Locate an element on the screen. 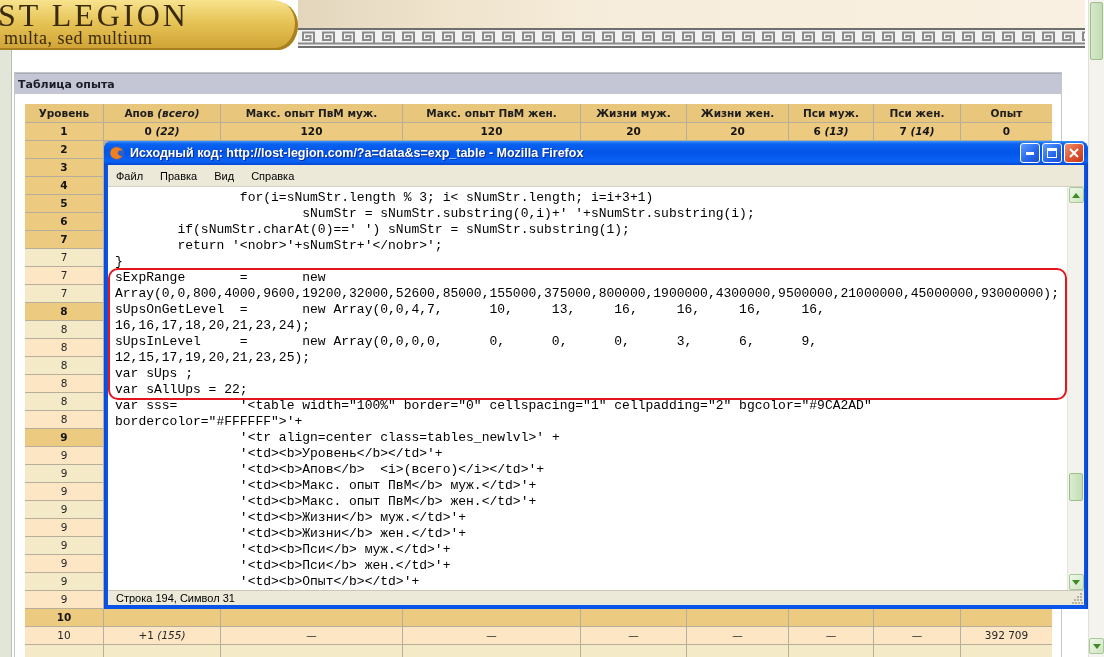 The image size is (1104, 657). logo-title: ST LEGION is located at coordinates (94, 15).